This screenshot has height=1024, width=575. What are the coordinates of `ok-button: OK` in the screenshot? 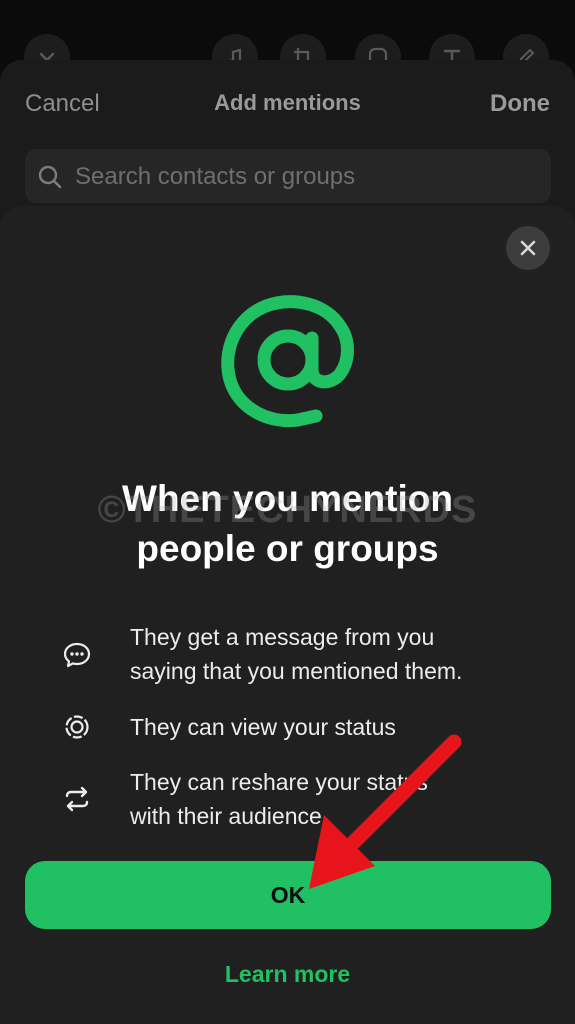 It's located at (288, 895).